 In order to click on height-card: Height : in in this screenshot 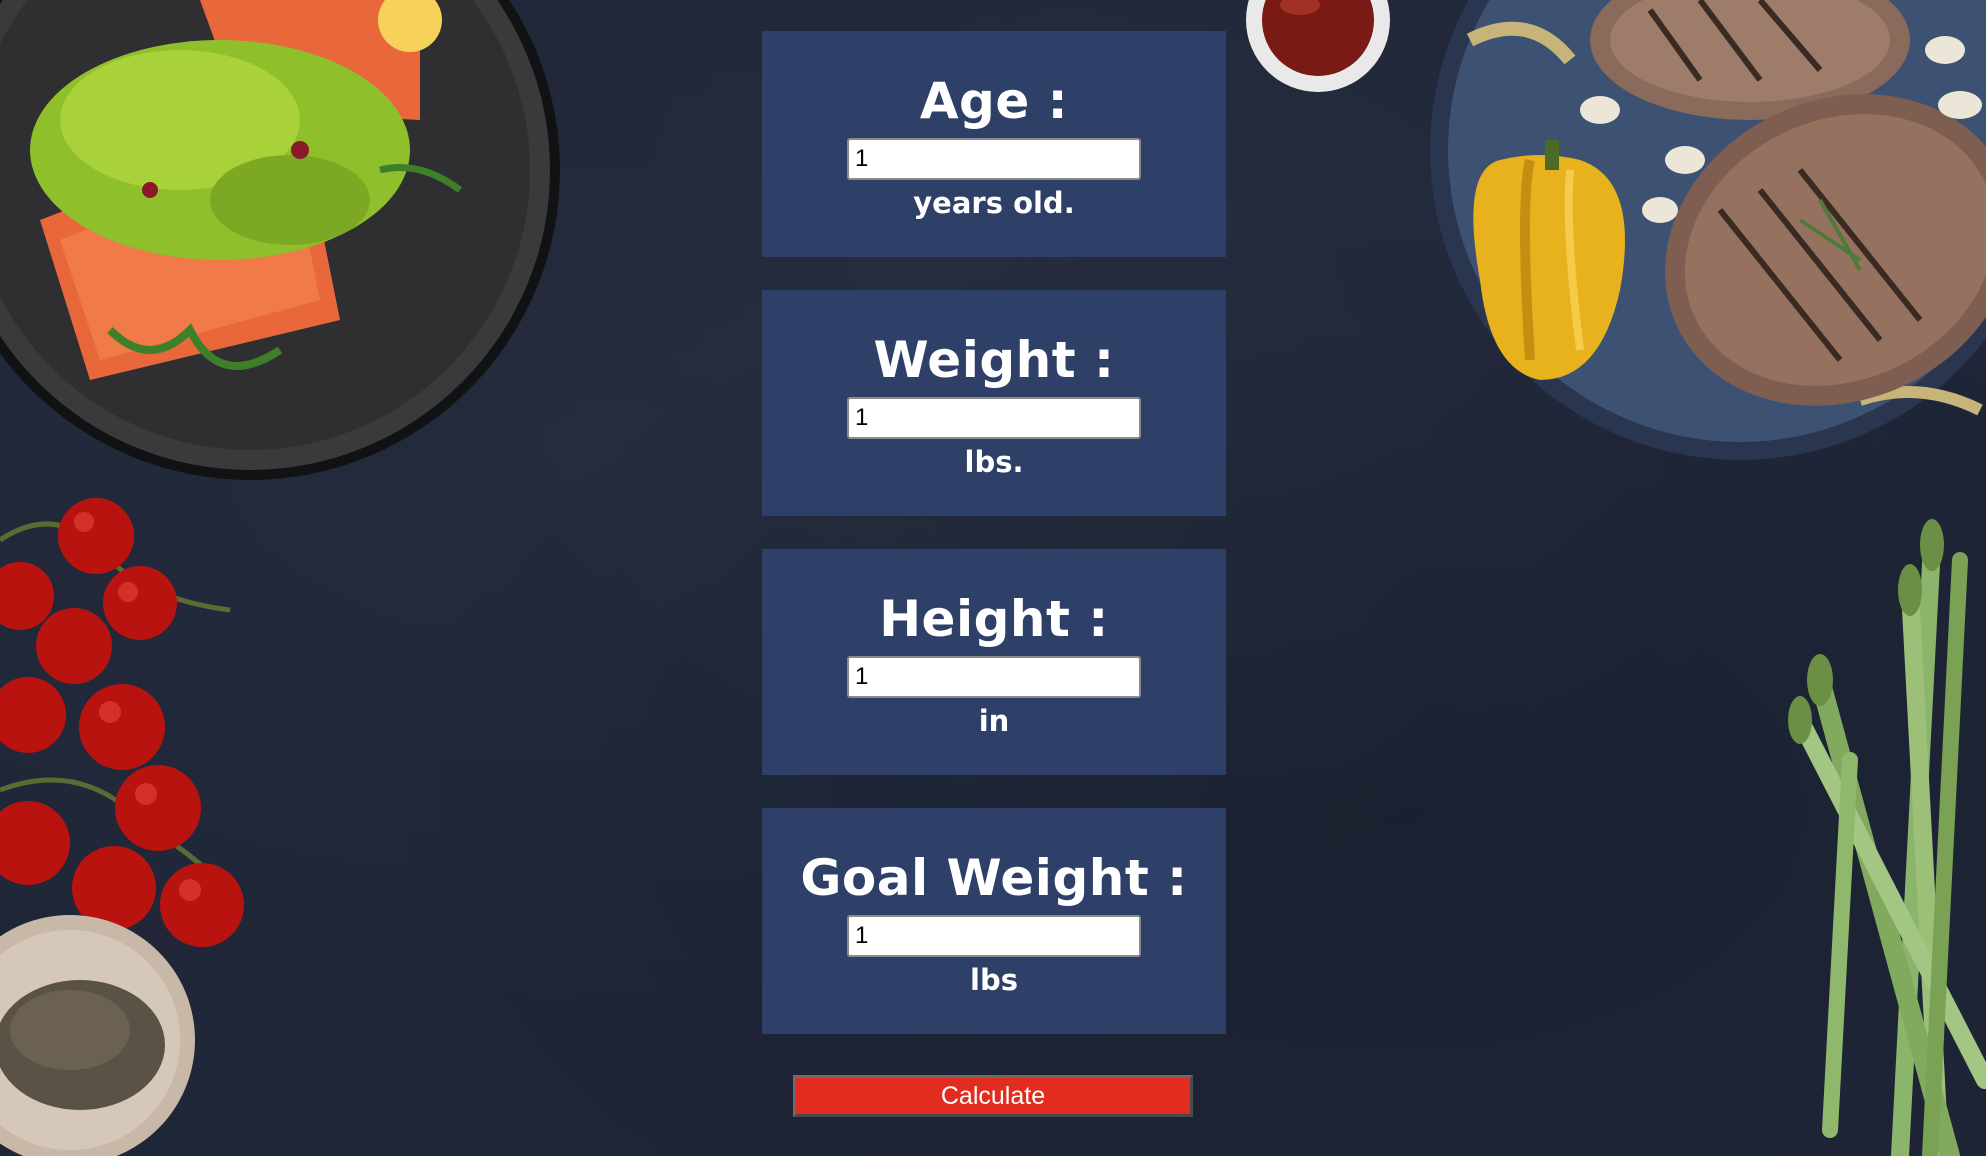, I will do `click(994, 662)`.